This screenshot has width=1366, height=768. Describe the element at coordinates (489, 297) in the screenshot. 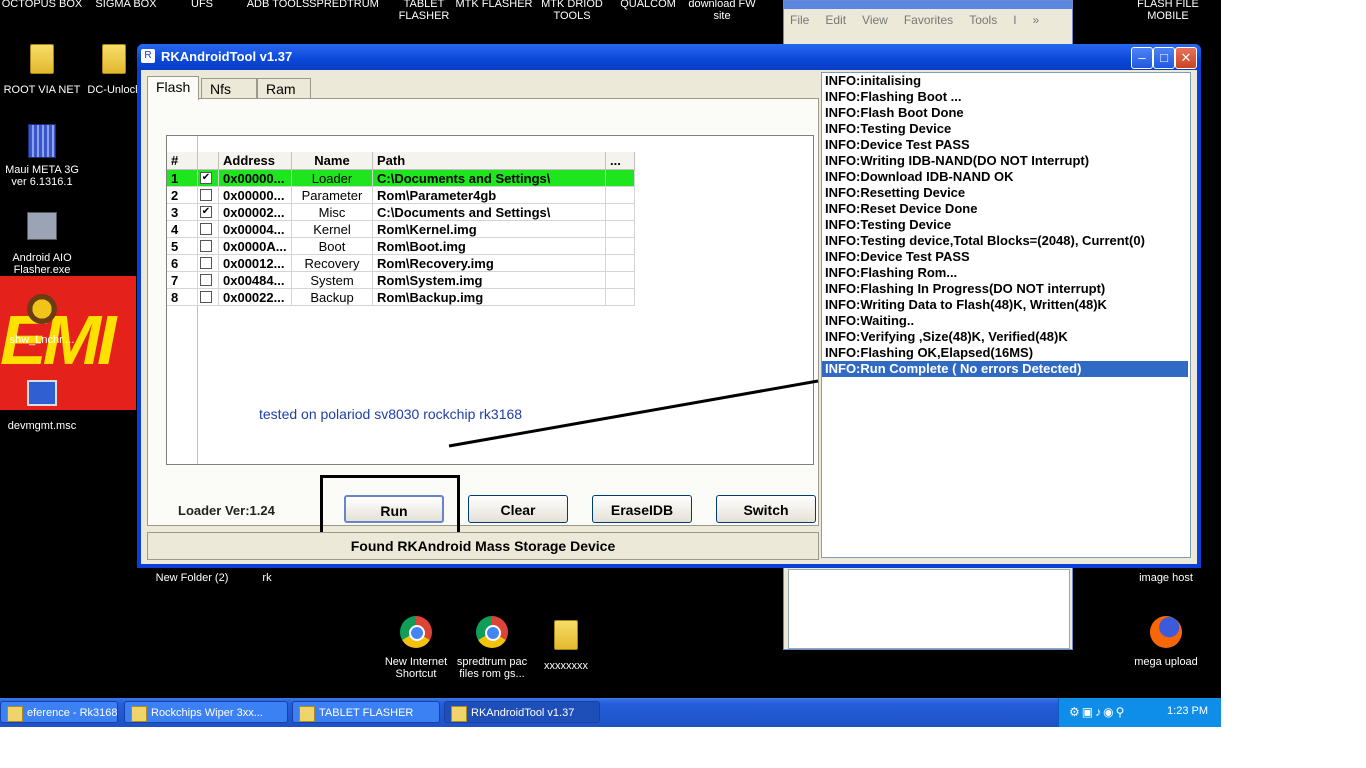

I see `row-path: Rom\Backup.img` at that location.